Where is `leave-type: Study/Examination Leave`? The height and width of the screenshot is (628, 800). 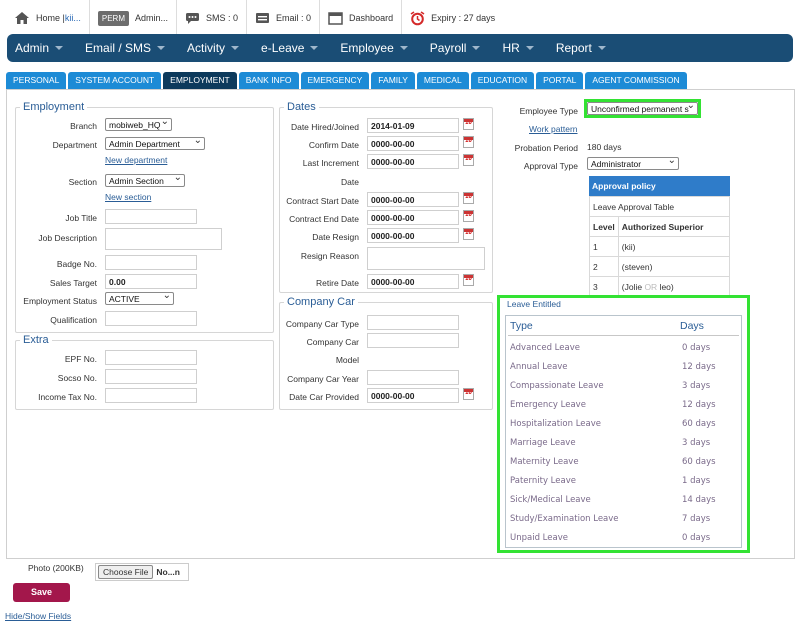
leave-type: Study/Examination Leave is located at coordinates (564, 518).